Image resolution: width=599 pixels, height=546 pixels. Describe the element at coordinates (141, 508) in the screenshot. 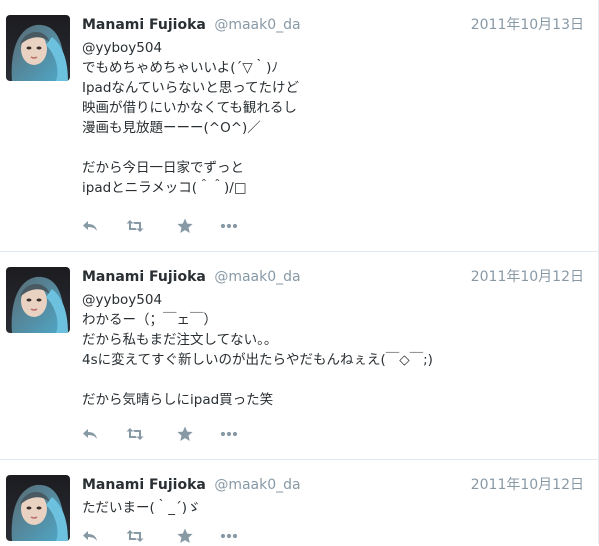

I see `tweet-text: ただいまー(｀_´)ゞ` at that location.